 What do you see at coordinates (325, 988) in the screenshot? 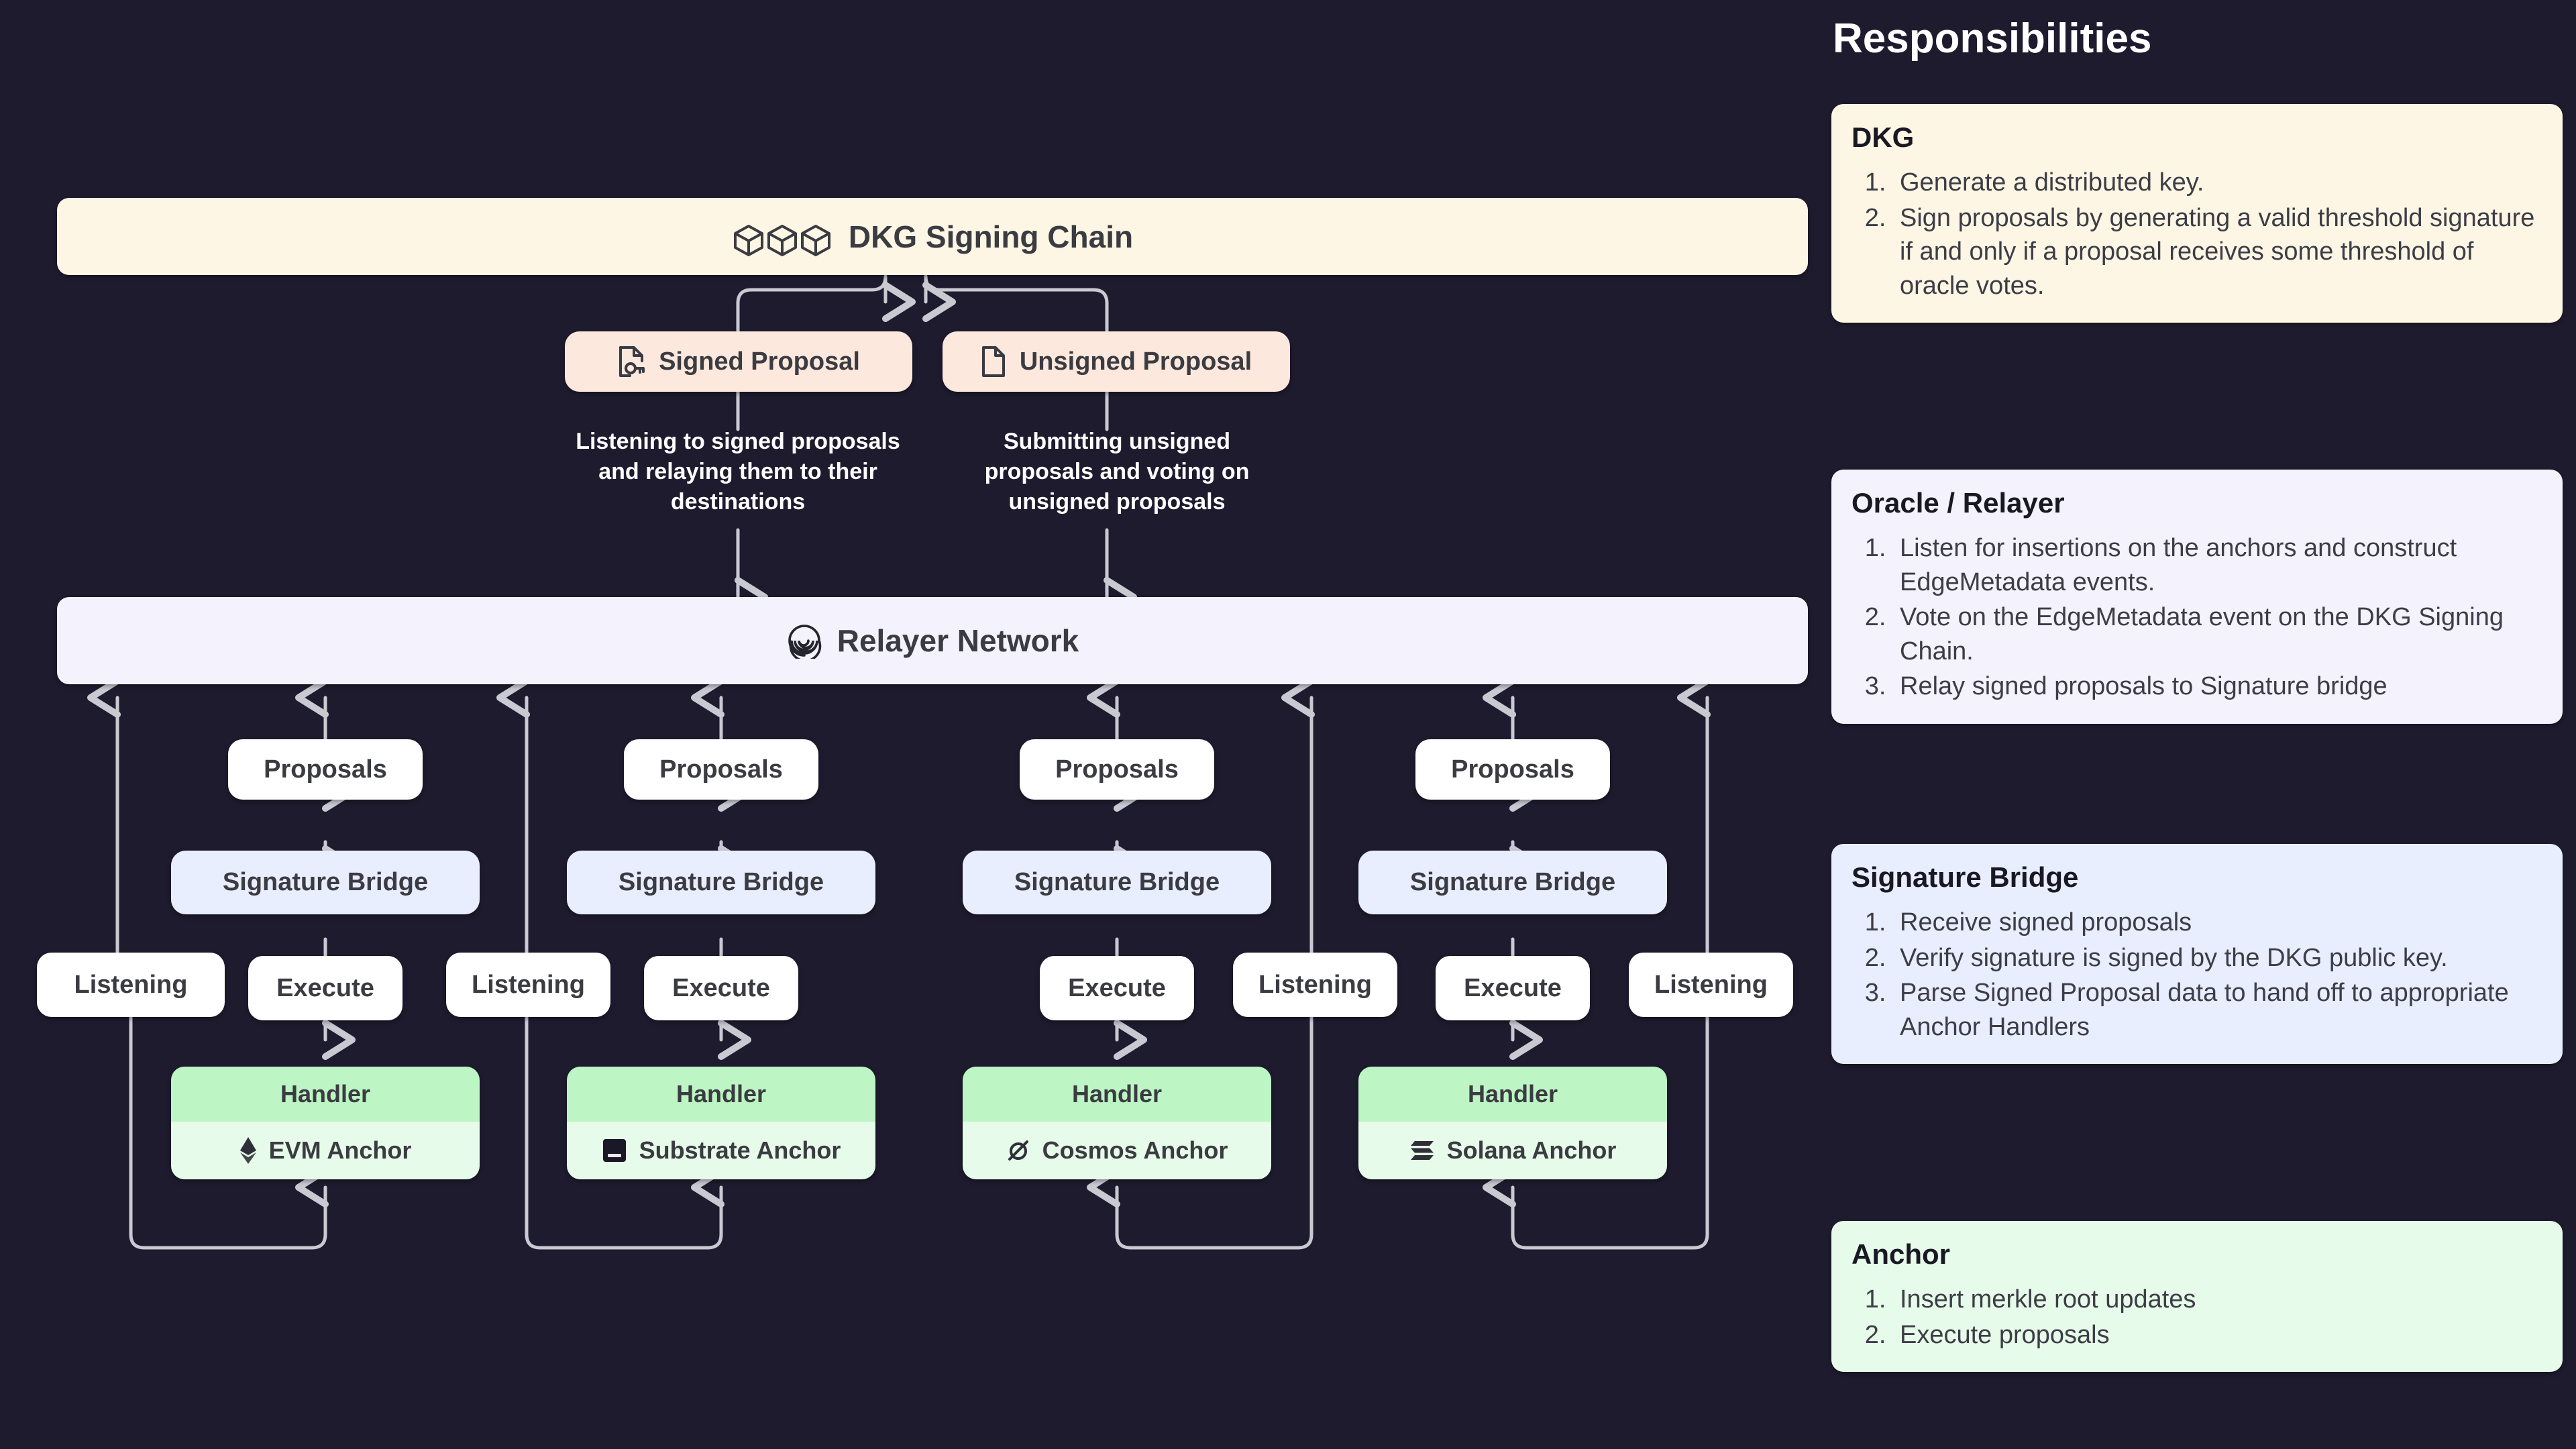
I see `execute-chip-1: Execute` at bounding box center [325, 988].